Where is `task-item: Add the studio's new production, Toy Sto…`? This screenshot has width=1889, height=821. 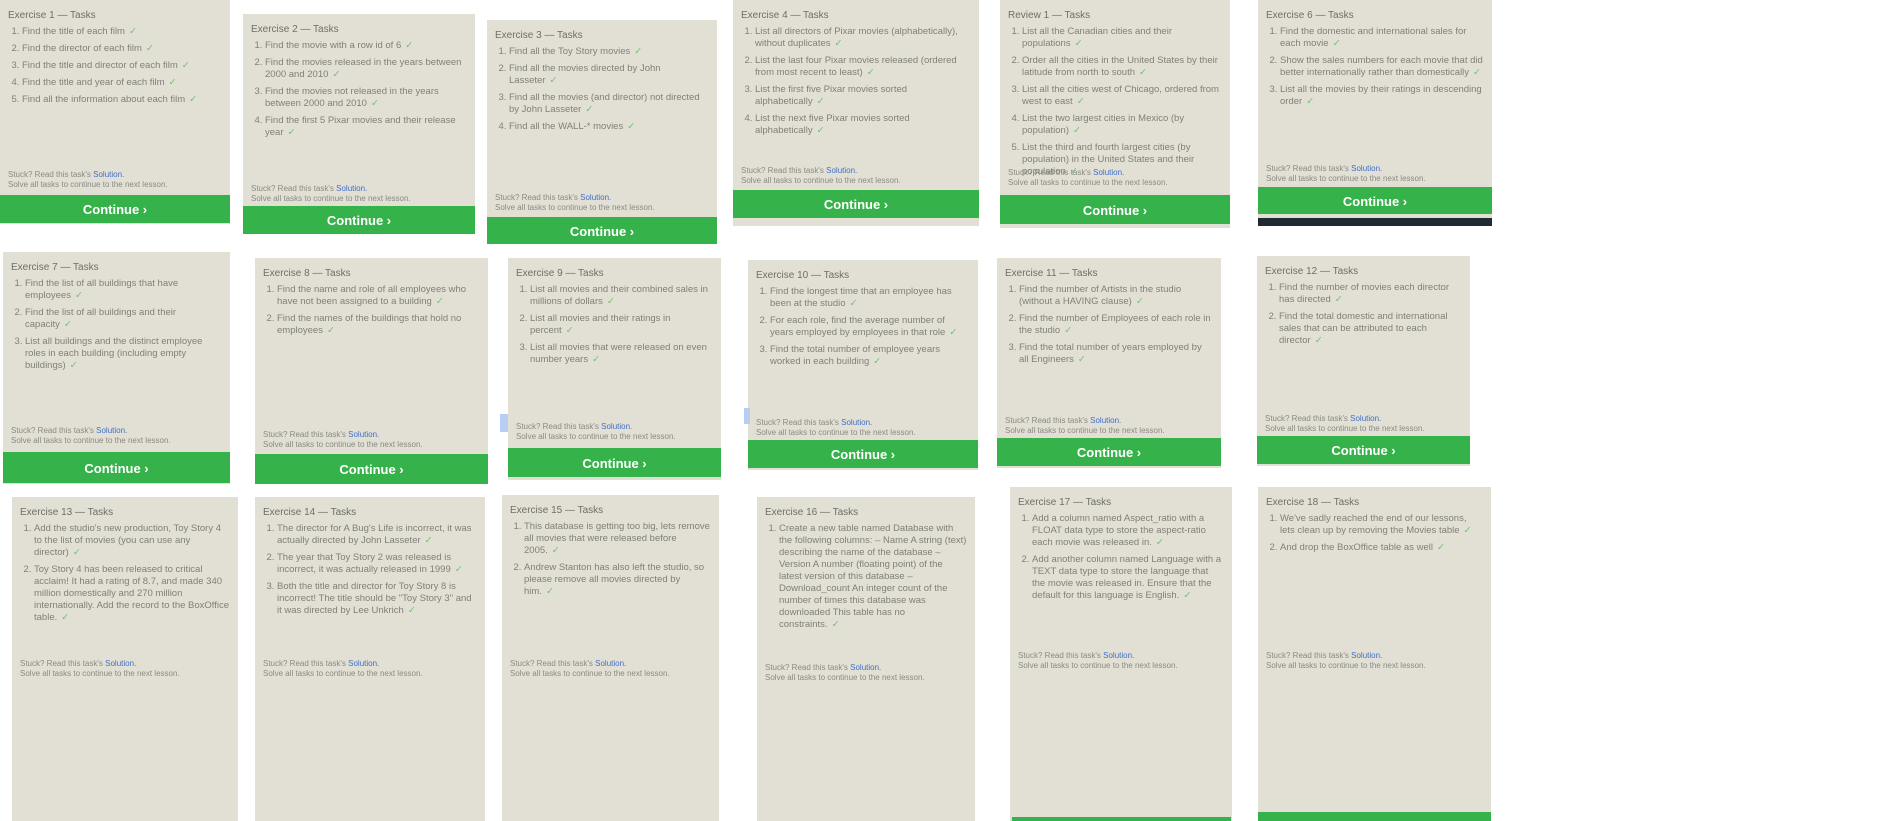
task-item: Add the studio's new production, Toy Sto… is located at coordinates (132, 541).